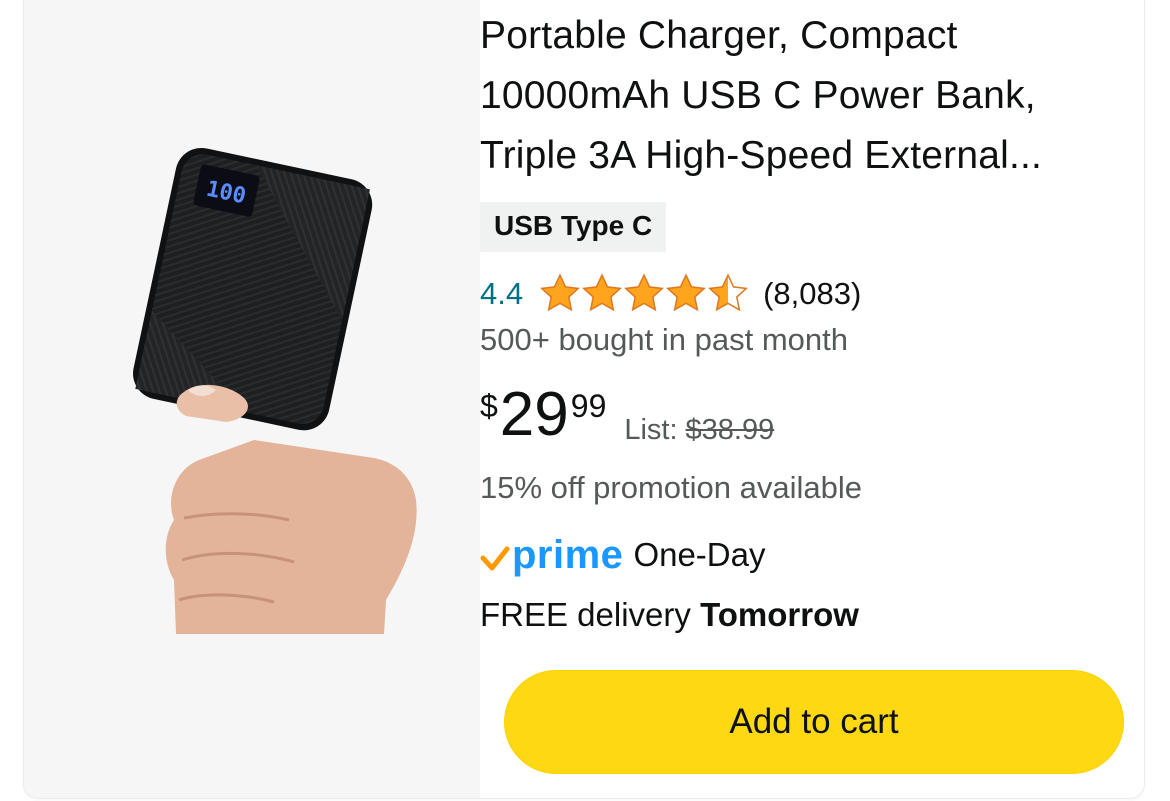  What do you see at coordinates (573, 227) in the screenshot?
I see `variant-badge: USB Type C` at bounding box center [573, 227].